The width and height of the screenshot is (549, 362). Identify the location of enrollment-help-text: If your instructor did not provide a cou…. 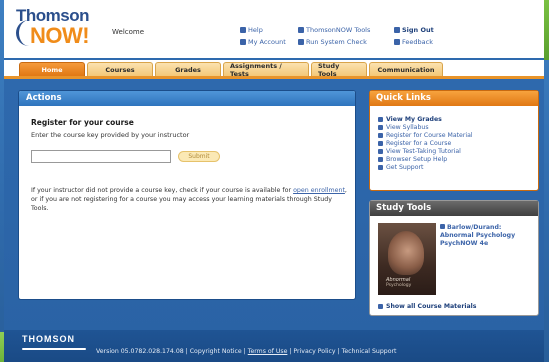
(190, 199).